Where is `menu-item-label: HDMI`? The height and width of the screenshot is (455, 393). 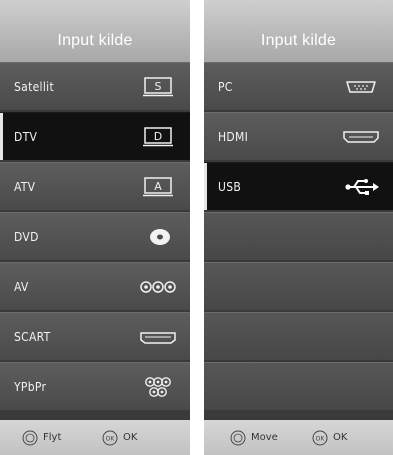 menu-item-label: HDMI is located at coordinates (233, 136).